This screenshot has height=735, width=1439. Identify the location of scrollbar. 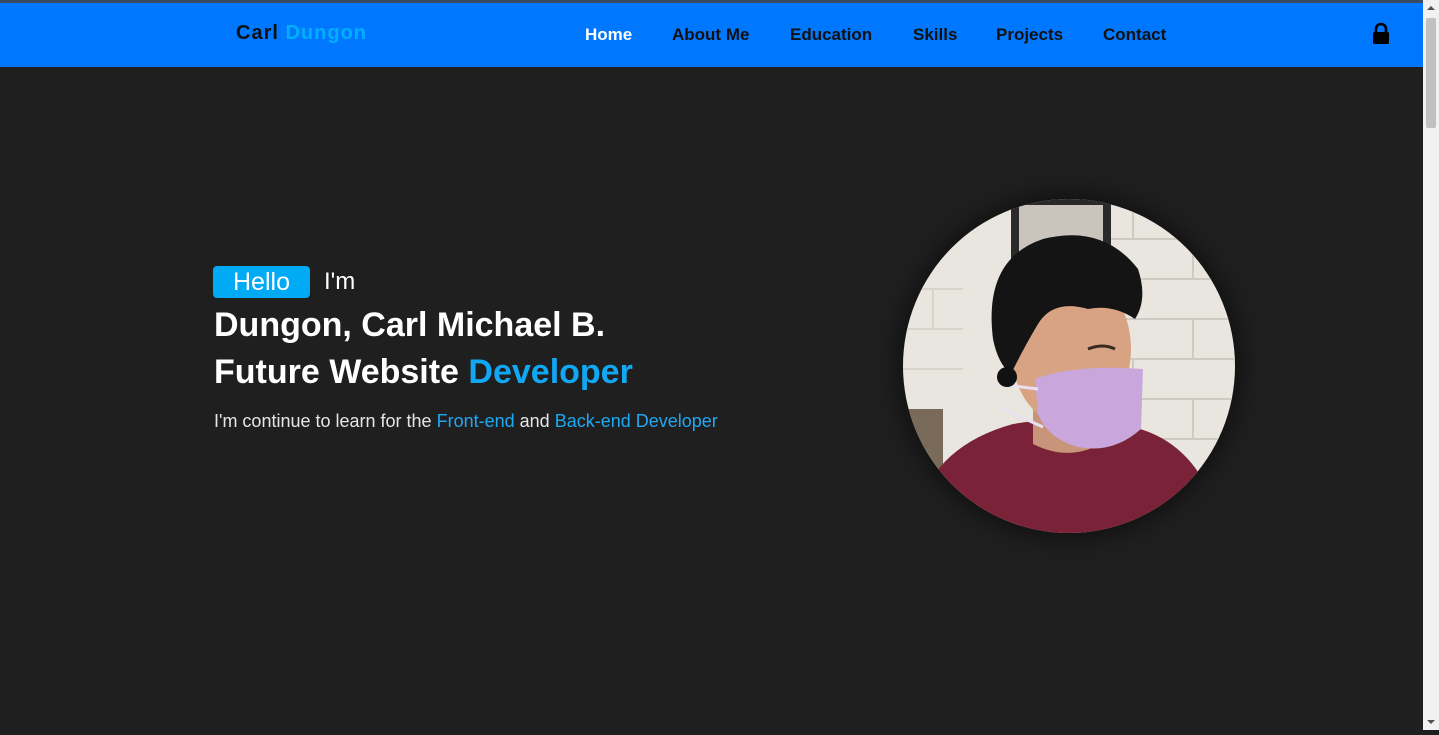
(1431, 365).